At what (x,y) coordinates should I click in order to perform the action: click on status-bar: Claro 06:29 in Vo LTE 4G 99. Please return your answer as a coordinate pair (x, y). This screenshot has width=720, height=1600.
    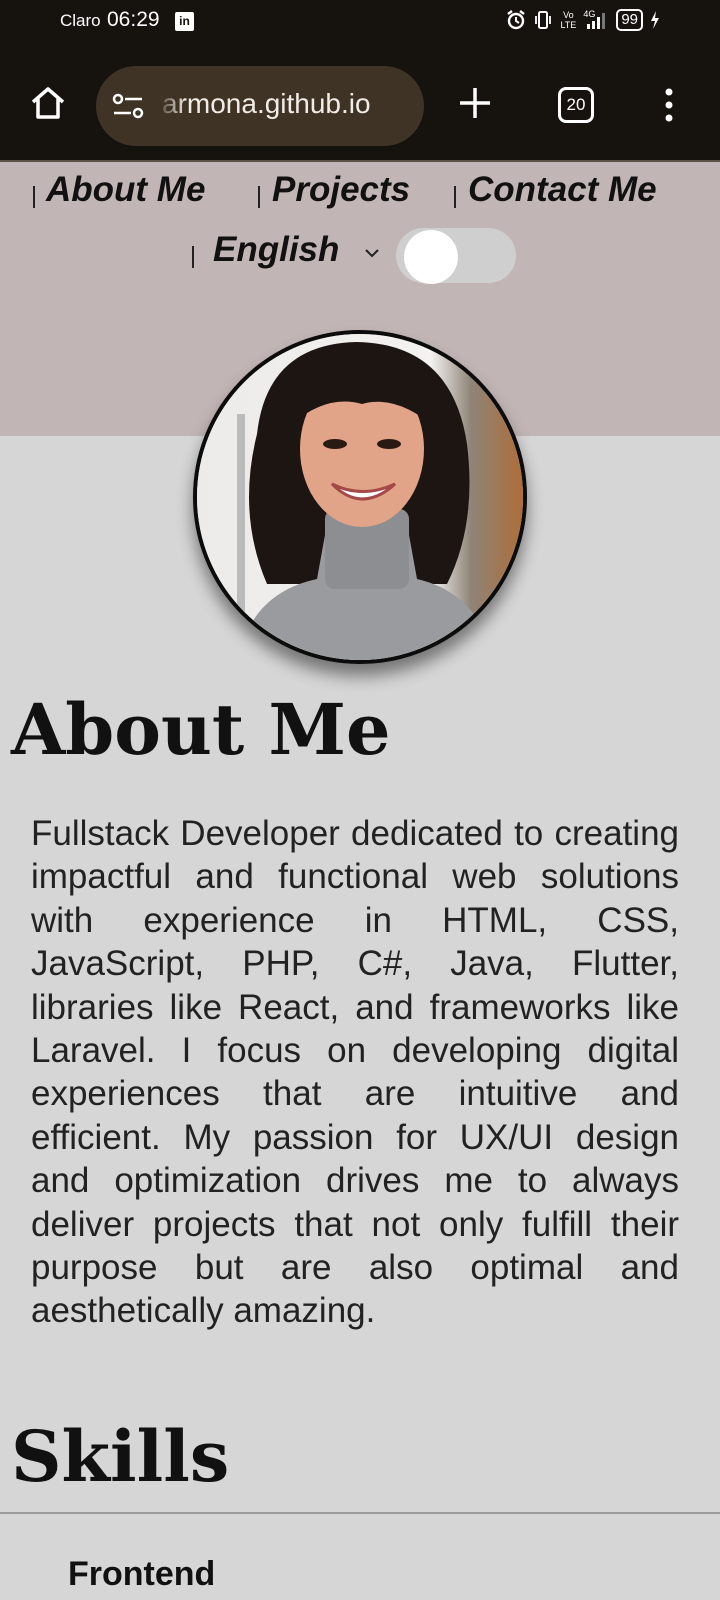
    Looking at the image, I should click on (360, 22).